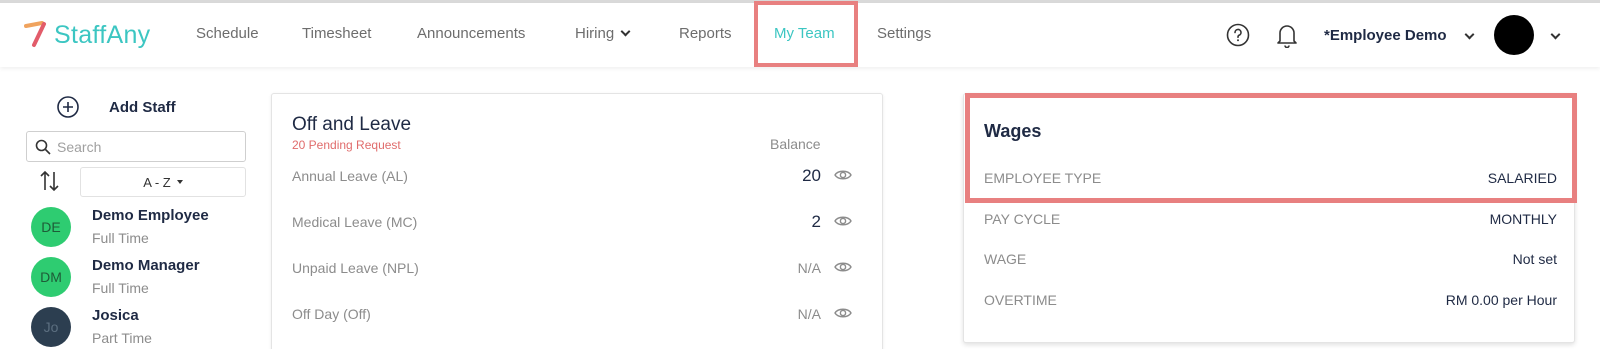  I want to click on add-staff-label: Add Staff, so click(142, 107).